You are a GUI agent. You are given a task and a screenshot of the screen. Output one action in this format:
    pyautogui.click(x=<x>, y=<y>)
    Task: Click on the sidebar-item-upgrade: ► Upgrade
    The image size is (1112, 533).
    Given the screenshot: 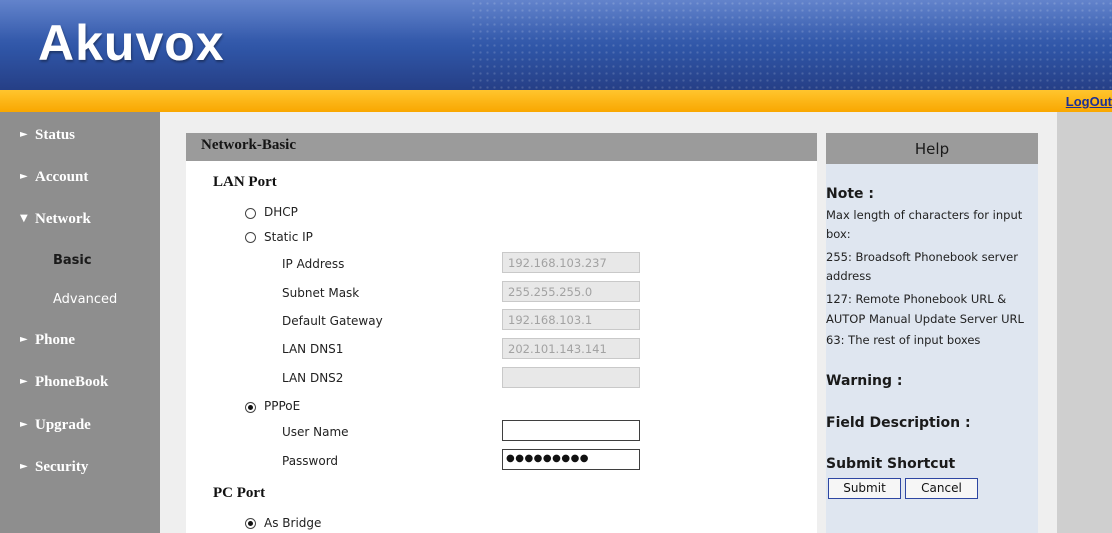 What is the action you would take?
    pyautogui.click(x=80, y=428)
    